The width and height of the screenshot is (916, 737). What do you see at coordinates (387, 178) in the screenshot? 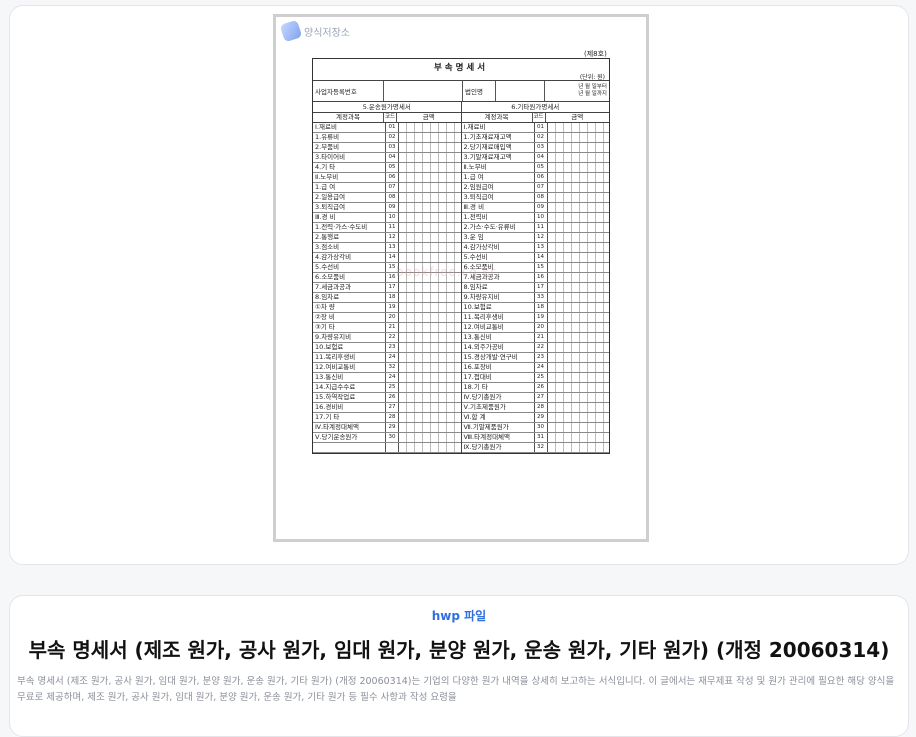
I see `table-row: Ⅱ.노무비 06` at bounding box center [387, 178].